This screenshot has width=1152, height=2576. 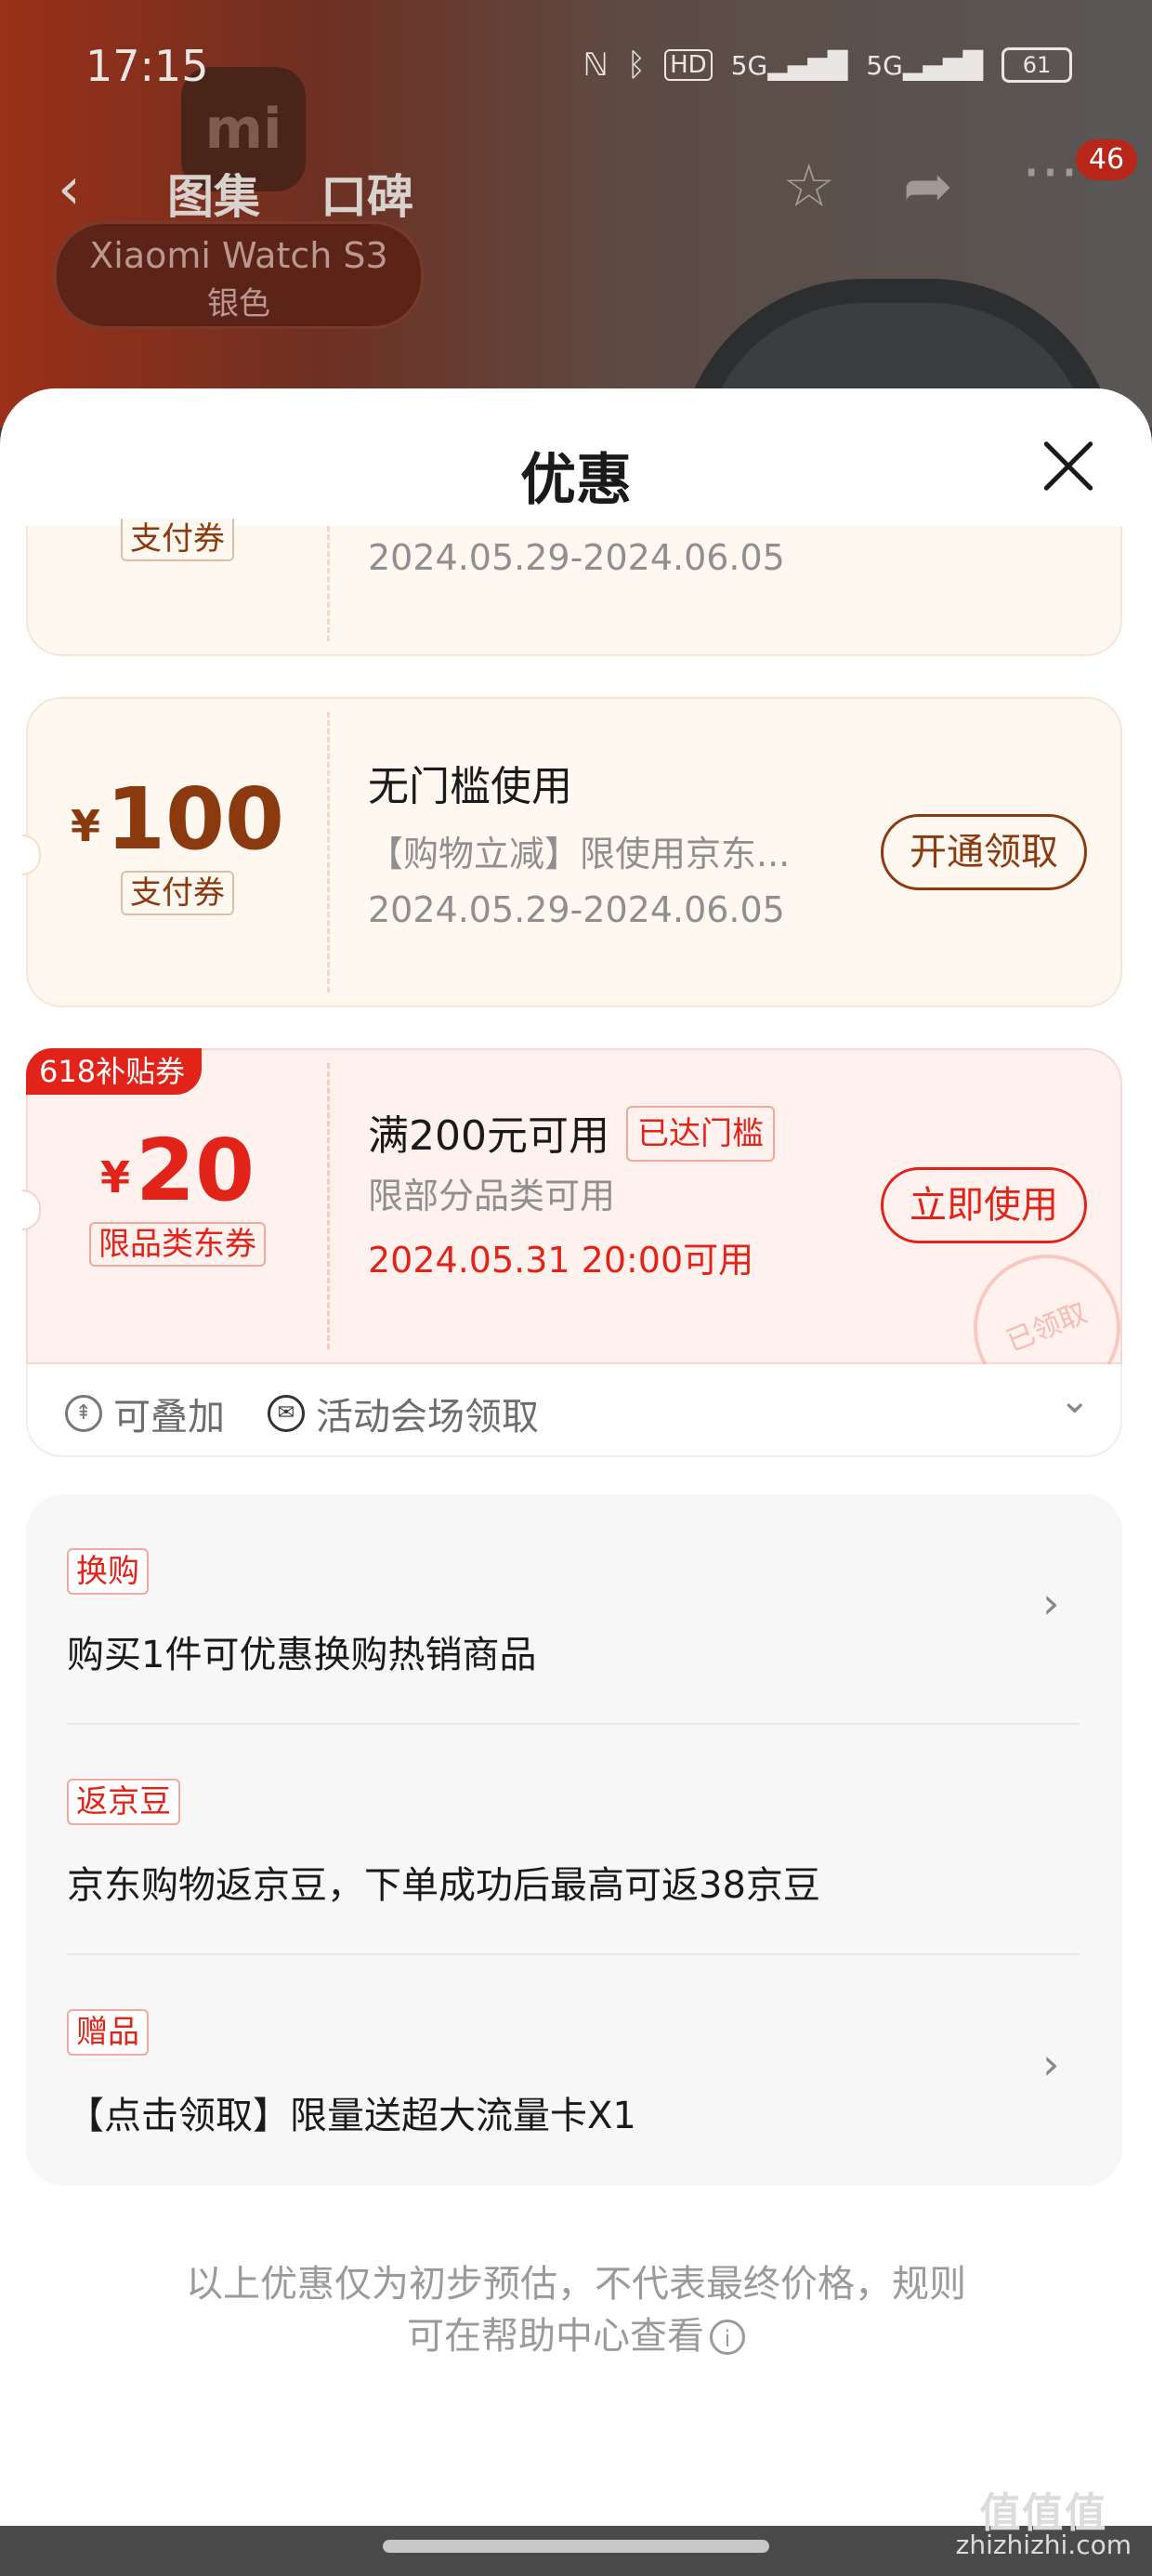 I want to click on ticket-icon: ✉, so click(x=286, y=1413).